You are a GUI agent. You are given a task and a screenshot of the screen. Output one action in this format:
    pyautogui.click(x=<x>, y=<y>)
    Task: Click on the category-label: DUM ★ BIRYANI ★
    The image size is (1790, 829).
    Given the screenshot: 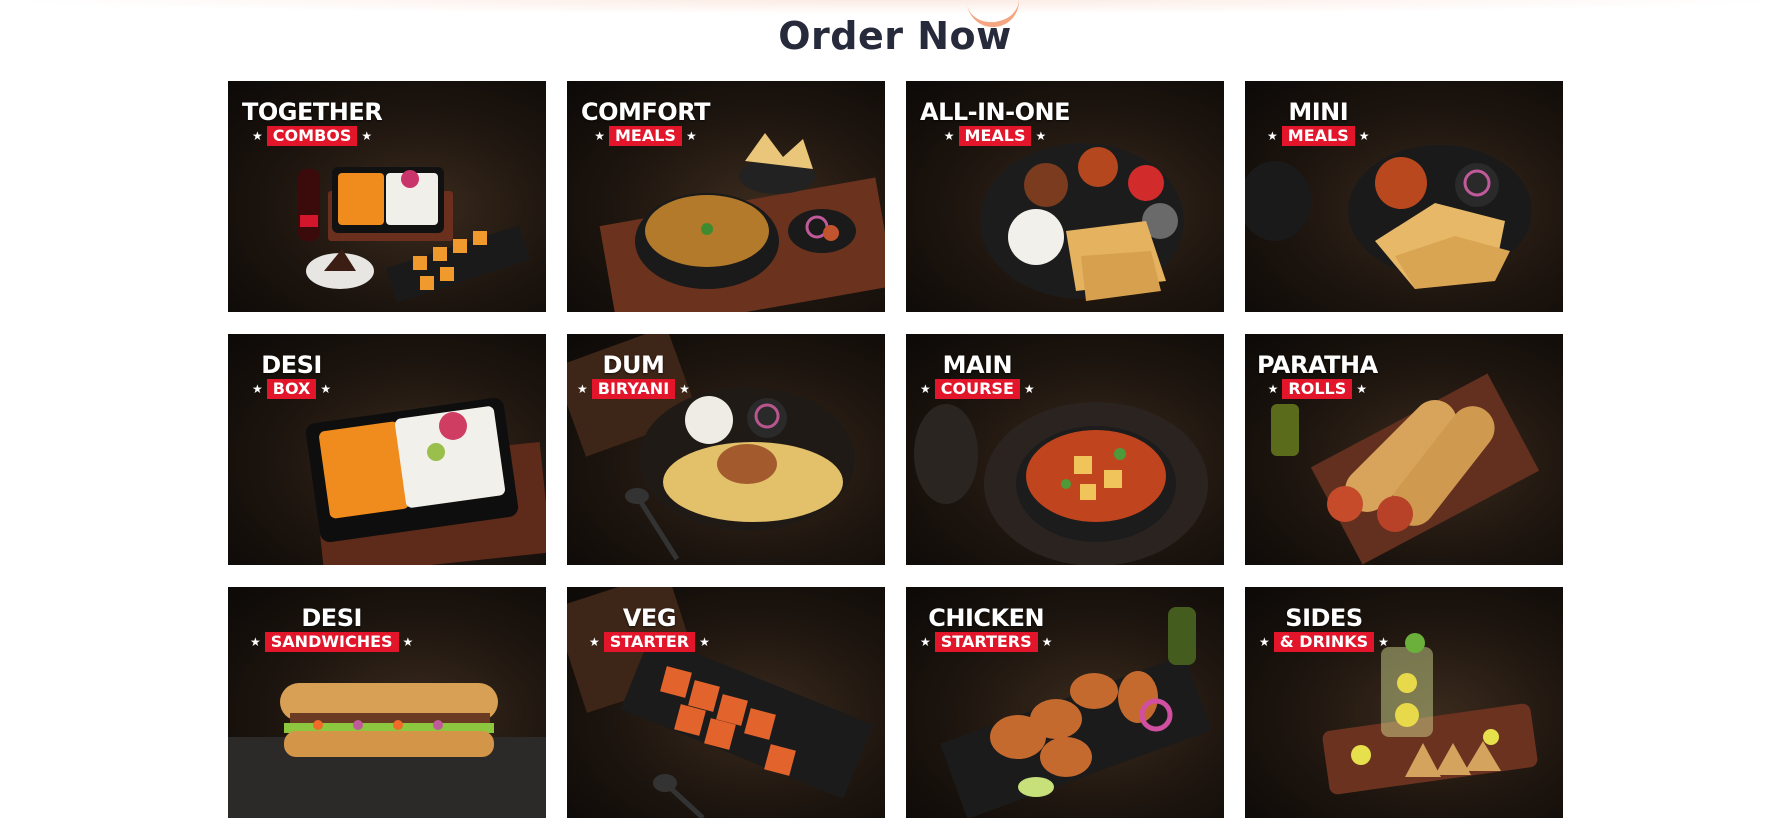 What is the action you would take?
    pyautogui.click(x=633, y=376)
    